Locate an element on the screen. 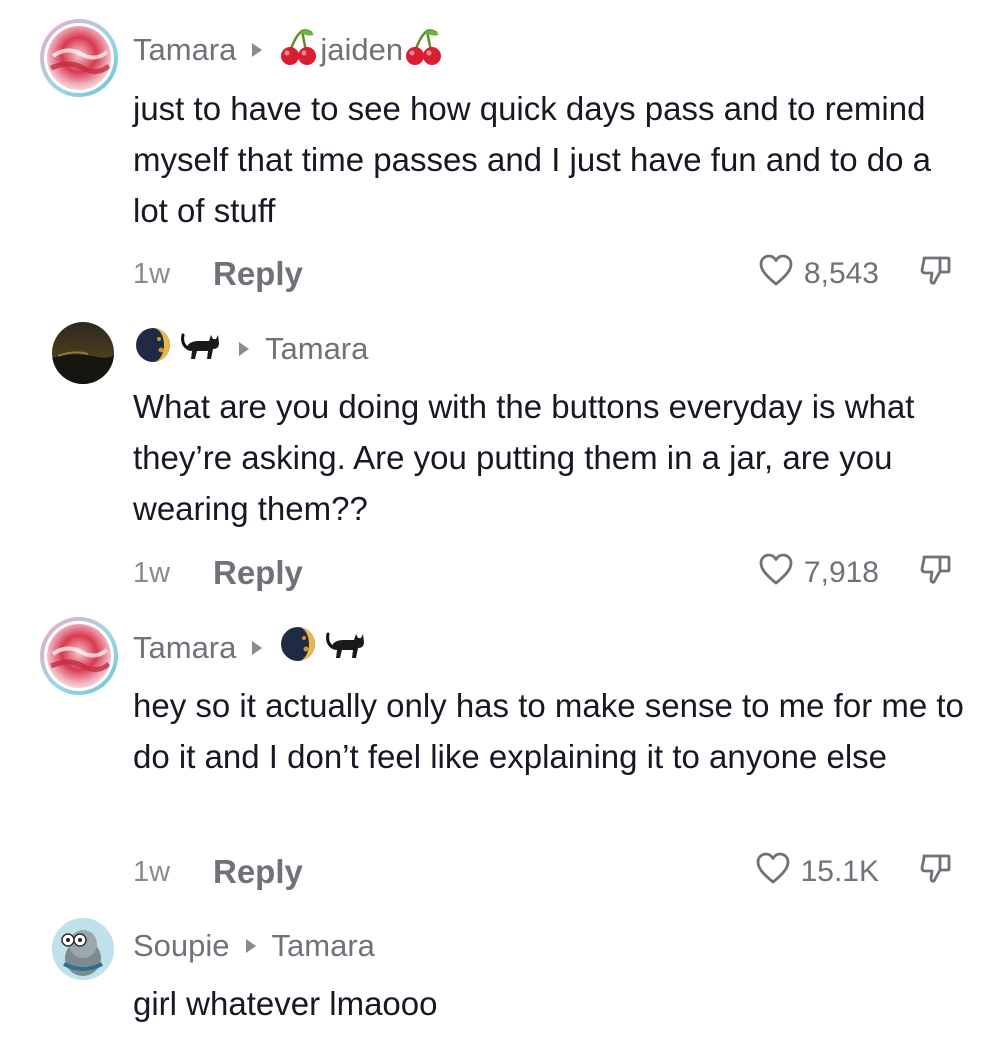  like-group: 7,918 is located at coordinates (855, 573).